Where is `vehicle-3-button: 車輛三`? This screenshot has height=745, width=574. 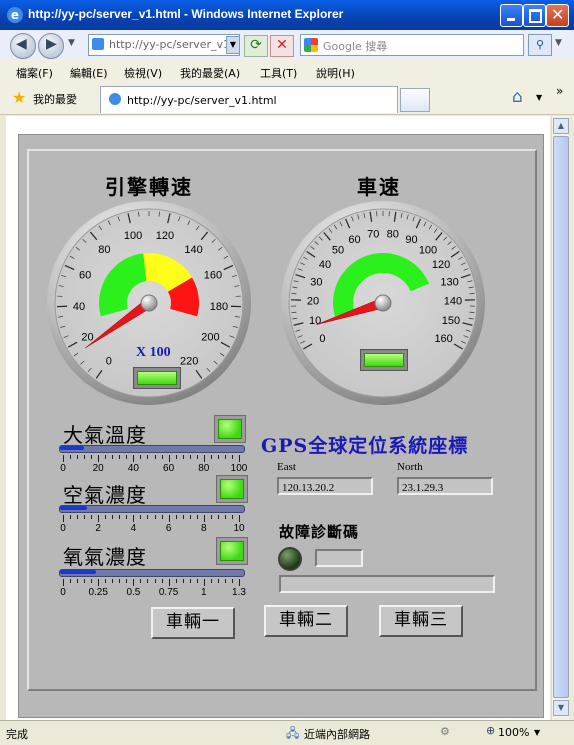 vehicle-3-button: 車輛三 is located at coordinates (421, 621).